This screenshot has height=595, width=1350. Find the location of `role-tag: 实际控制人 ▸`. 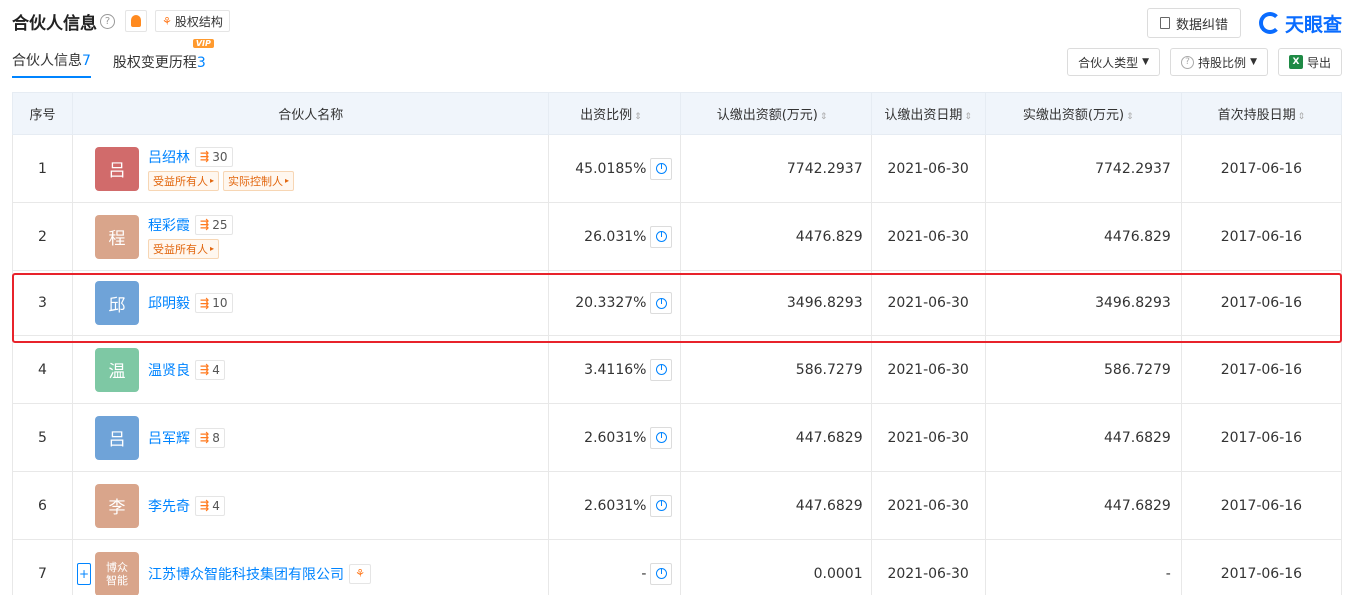

role-tag: 实际控制人 ▸ is located at coordinates (259, 180).